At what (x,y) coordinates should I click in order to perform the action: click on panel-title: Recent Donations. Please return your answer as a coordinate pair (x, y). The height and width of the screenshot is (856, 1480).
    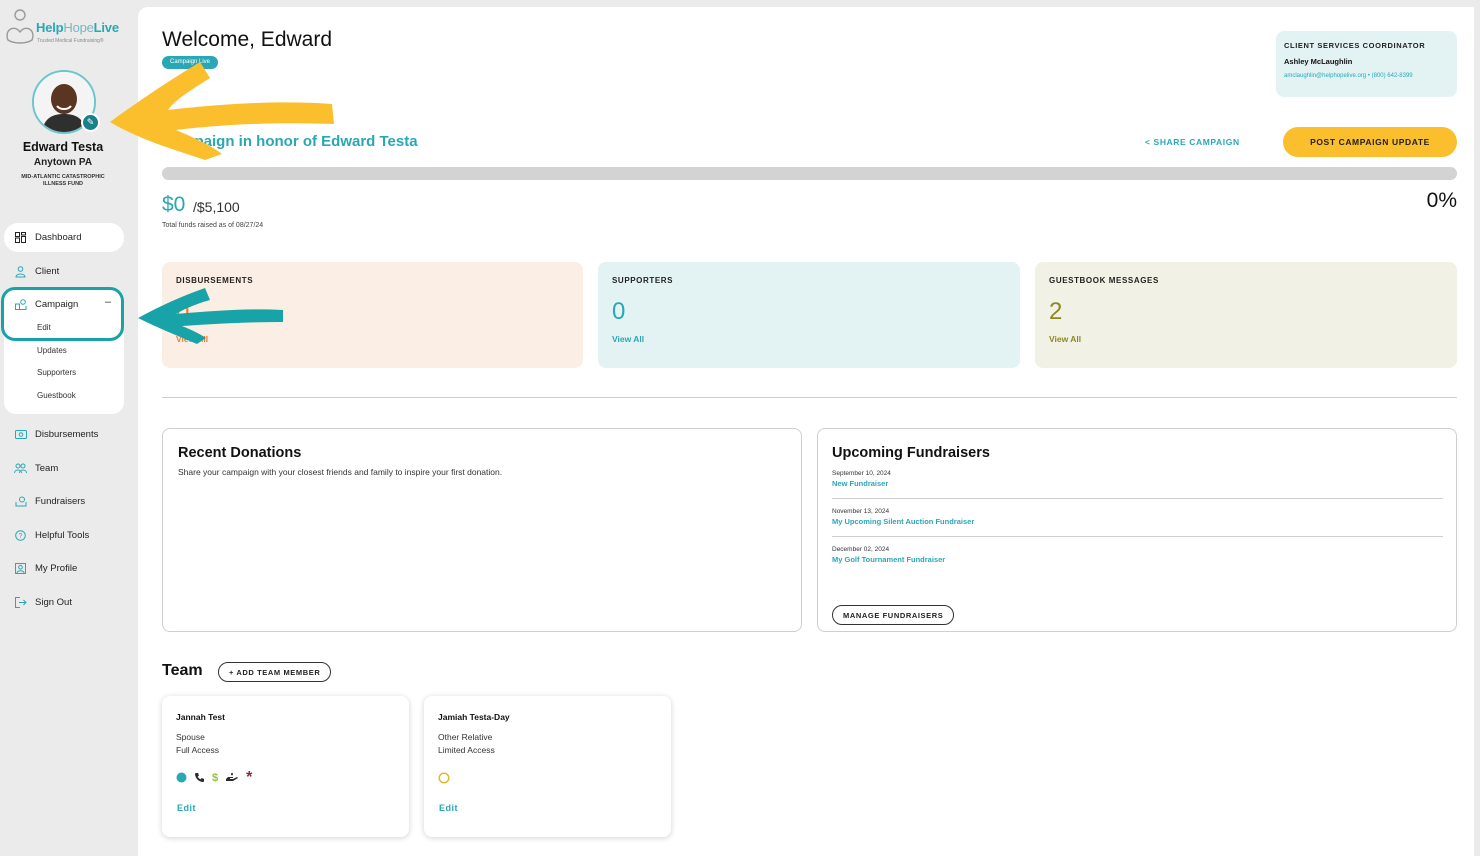
    Looking at the image, I should click on (240, 453).